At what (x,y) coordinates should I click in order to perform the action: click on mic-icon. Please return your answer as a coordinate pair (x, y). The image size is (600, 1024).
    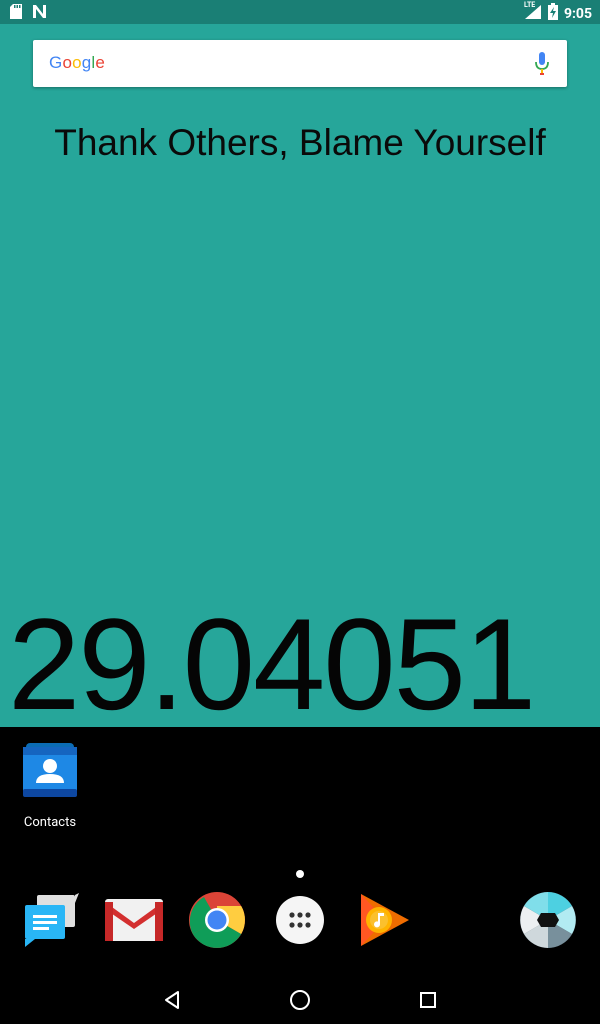
    Looking at the image, I should click on (542, 66).